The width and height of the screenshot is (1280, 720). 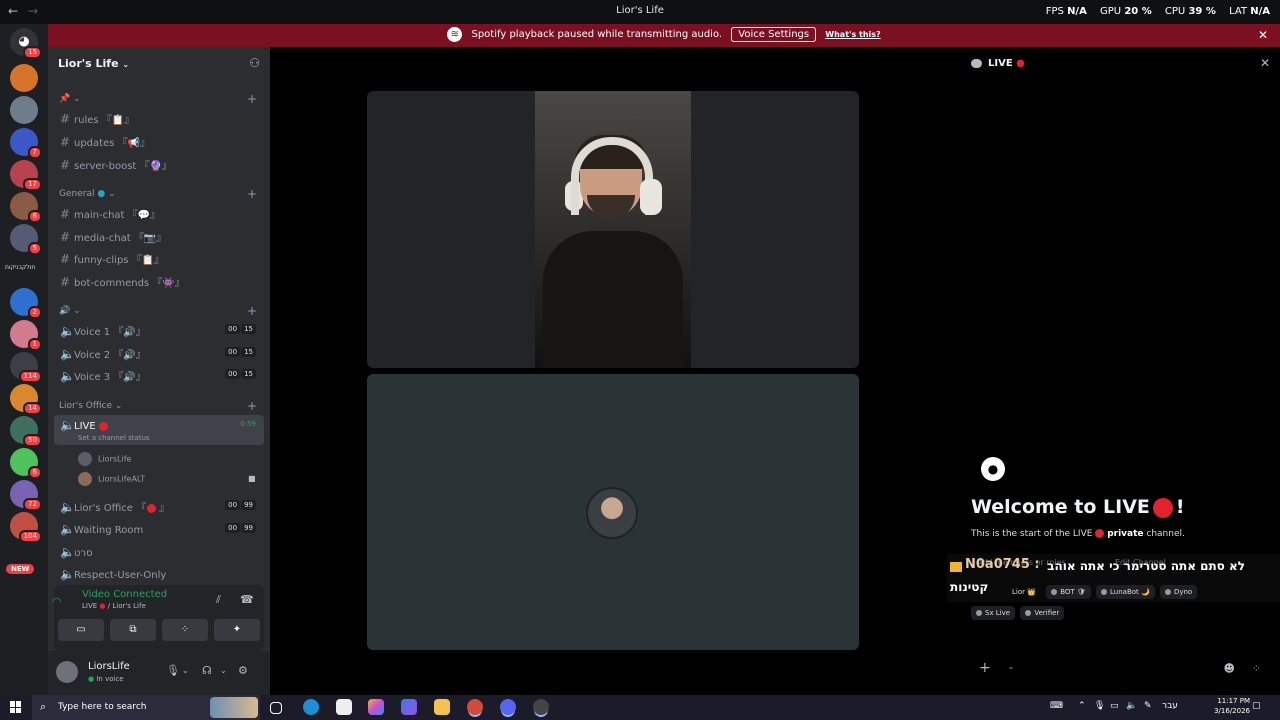 I want to click on voice-channel-live: 🔈LIVE 0:59 Set a channel status, so click(x=159, y=430).